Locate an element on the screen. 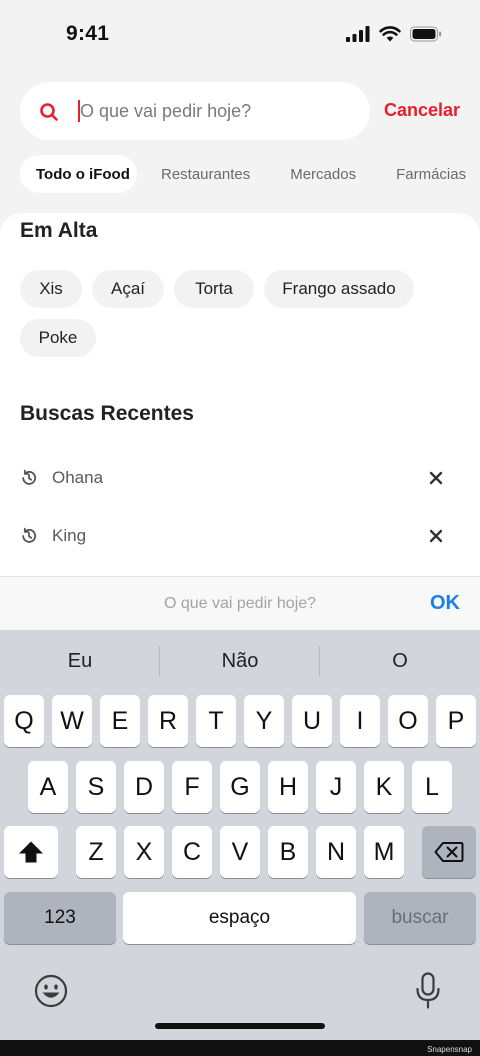 This screenshot has width=480, height=1056. key-x: X is located at coordinates (144, 852).